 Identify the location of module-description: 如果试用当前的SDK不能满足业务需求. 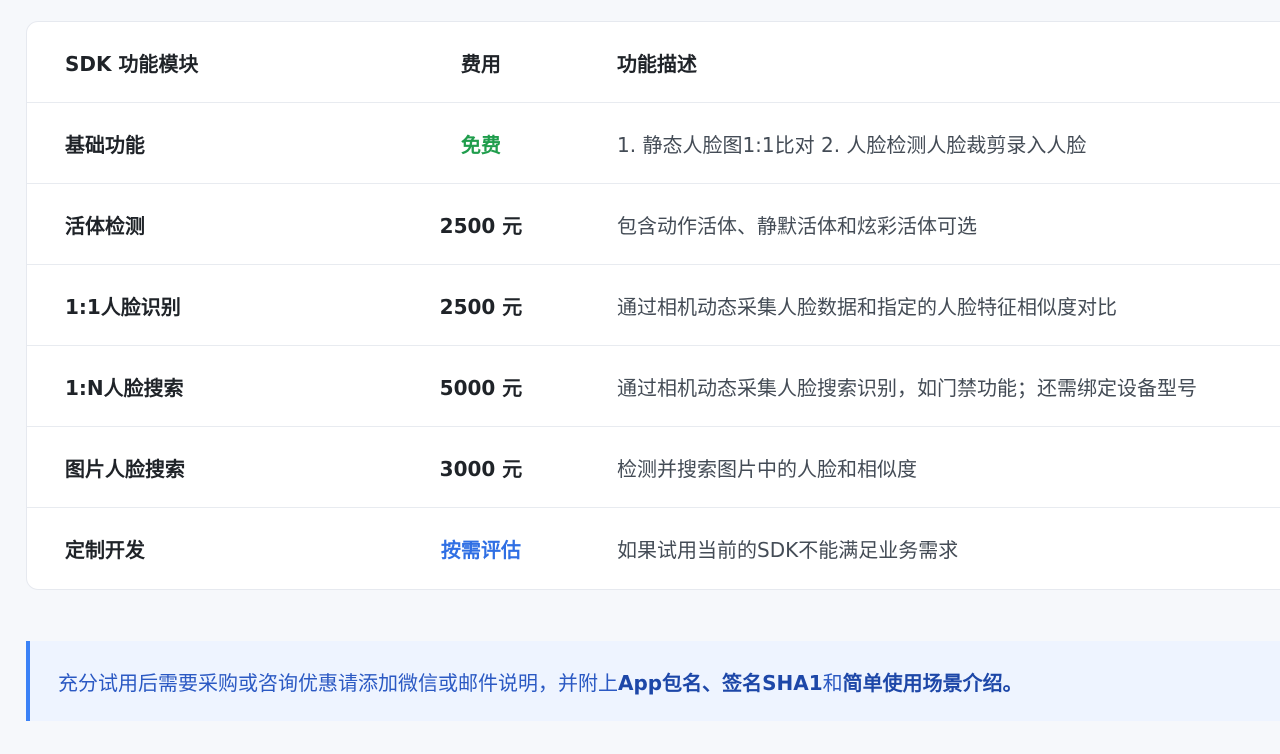
(788, 550).